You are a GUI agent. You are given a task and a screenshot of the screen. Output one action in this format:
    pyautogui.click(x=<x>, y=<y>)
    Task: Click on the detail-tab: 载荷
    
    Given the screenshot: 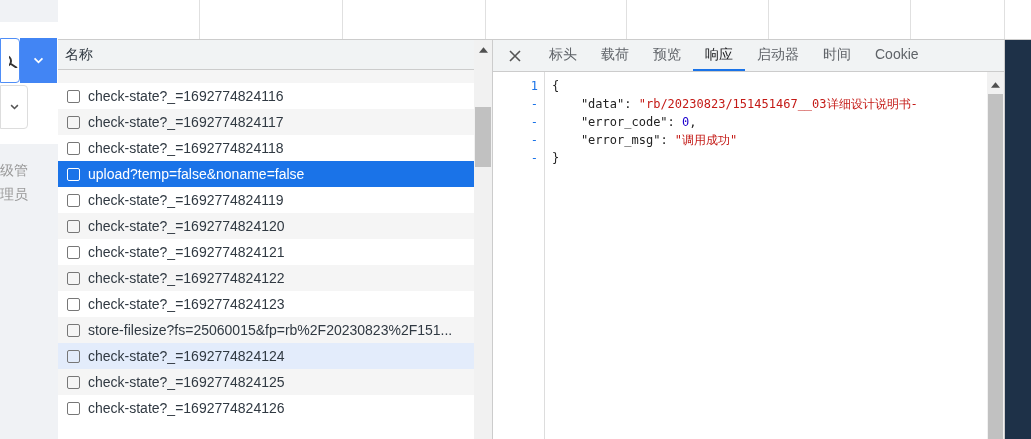 What is the action you would take?
    pyautogui.click(x=615, y=55)
    